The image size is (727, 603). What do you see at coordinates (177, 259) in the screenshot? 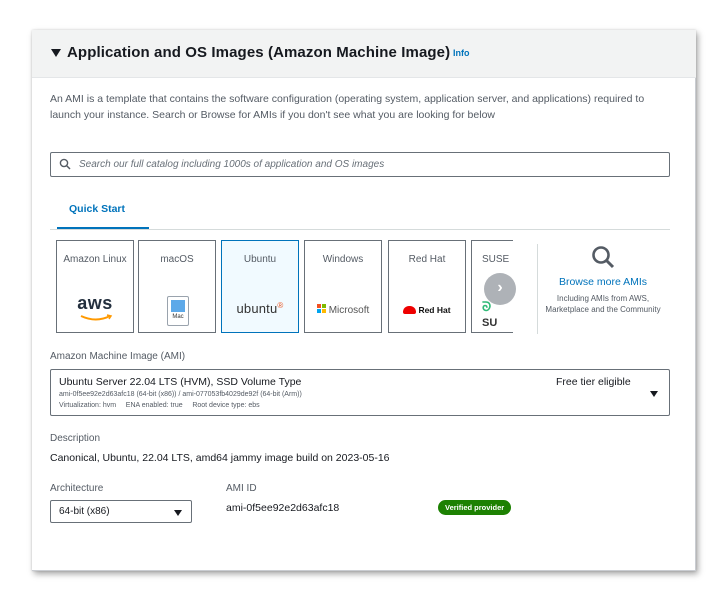
I see `tile-label: macOS` at bounding box center [177, 259].